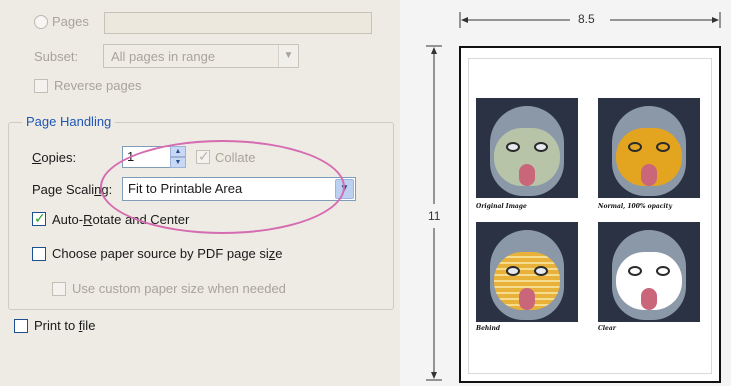 Image resolution: width=731 pixels, height=386 pixels. I want to click on page-scaling-select: Fit to Printable Area ▼, so click(239, 189).